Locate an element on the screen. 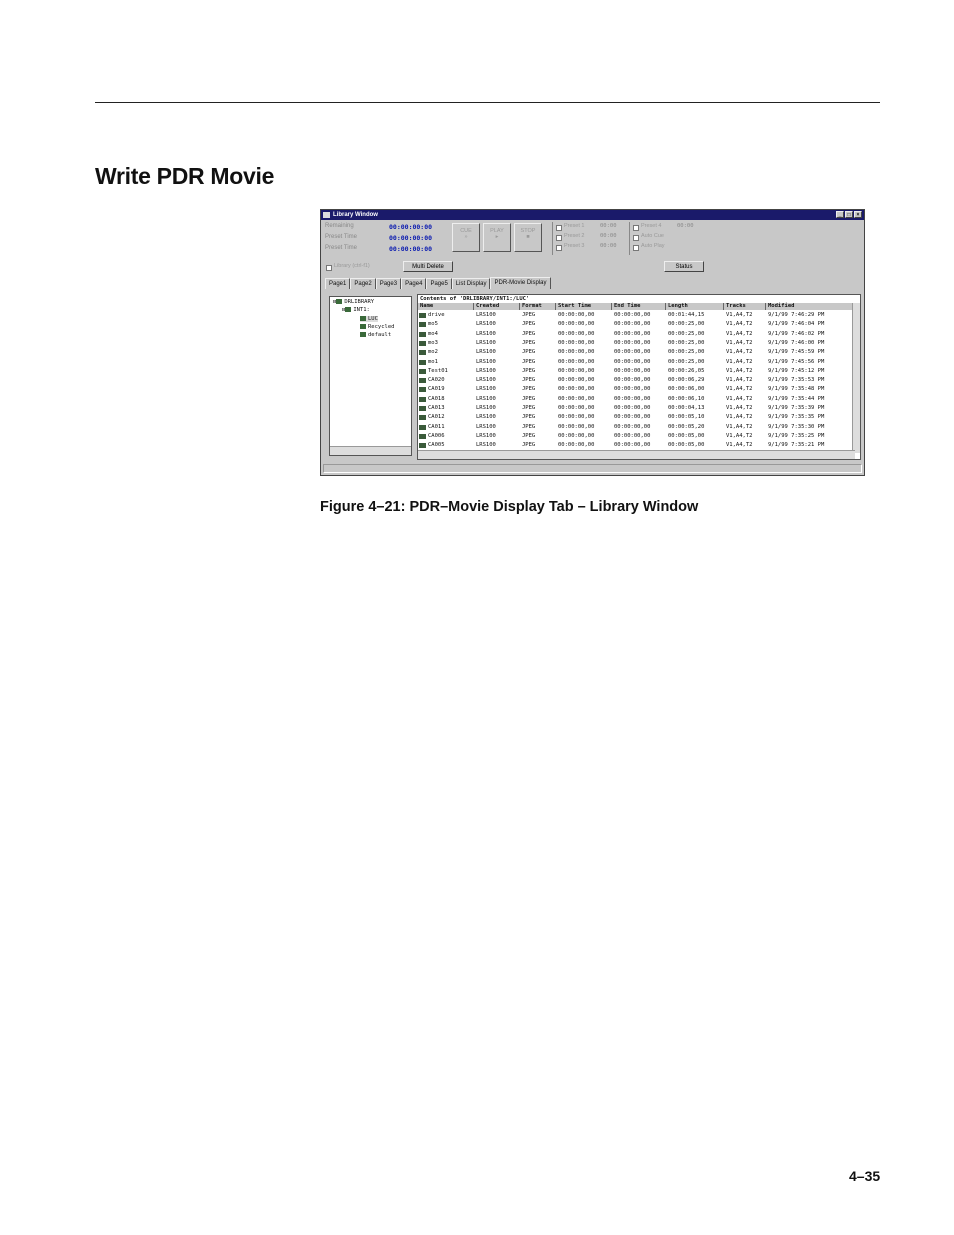  column-header: Tracks is located at coordinates (745, 306).